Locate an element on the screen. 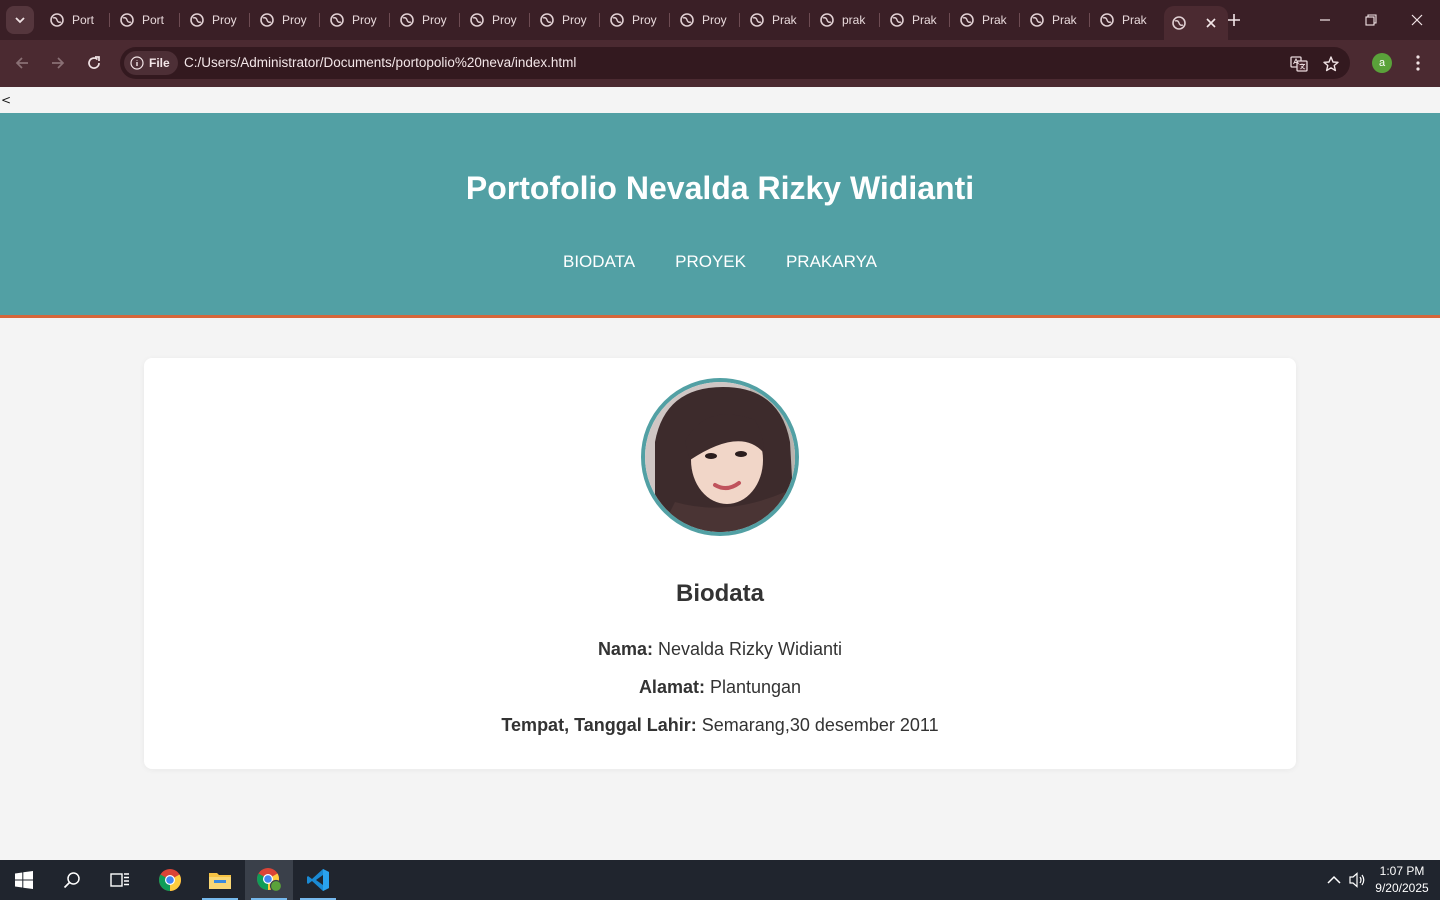 The image size is (1440, 900). tab-active is located at coordinates (1196, 23).